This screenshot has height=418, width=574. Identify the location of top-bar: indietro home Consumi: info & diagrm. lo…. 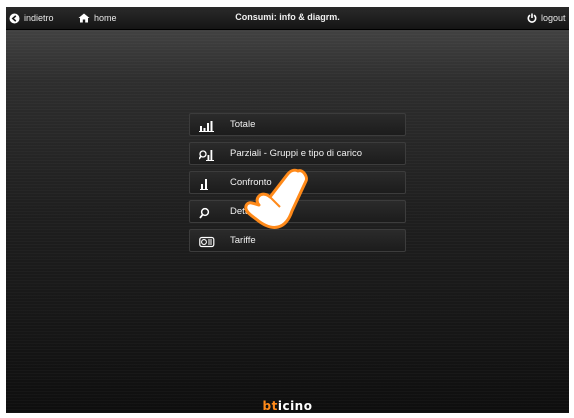
(287, 18).